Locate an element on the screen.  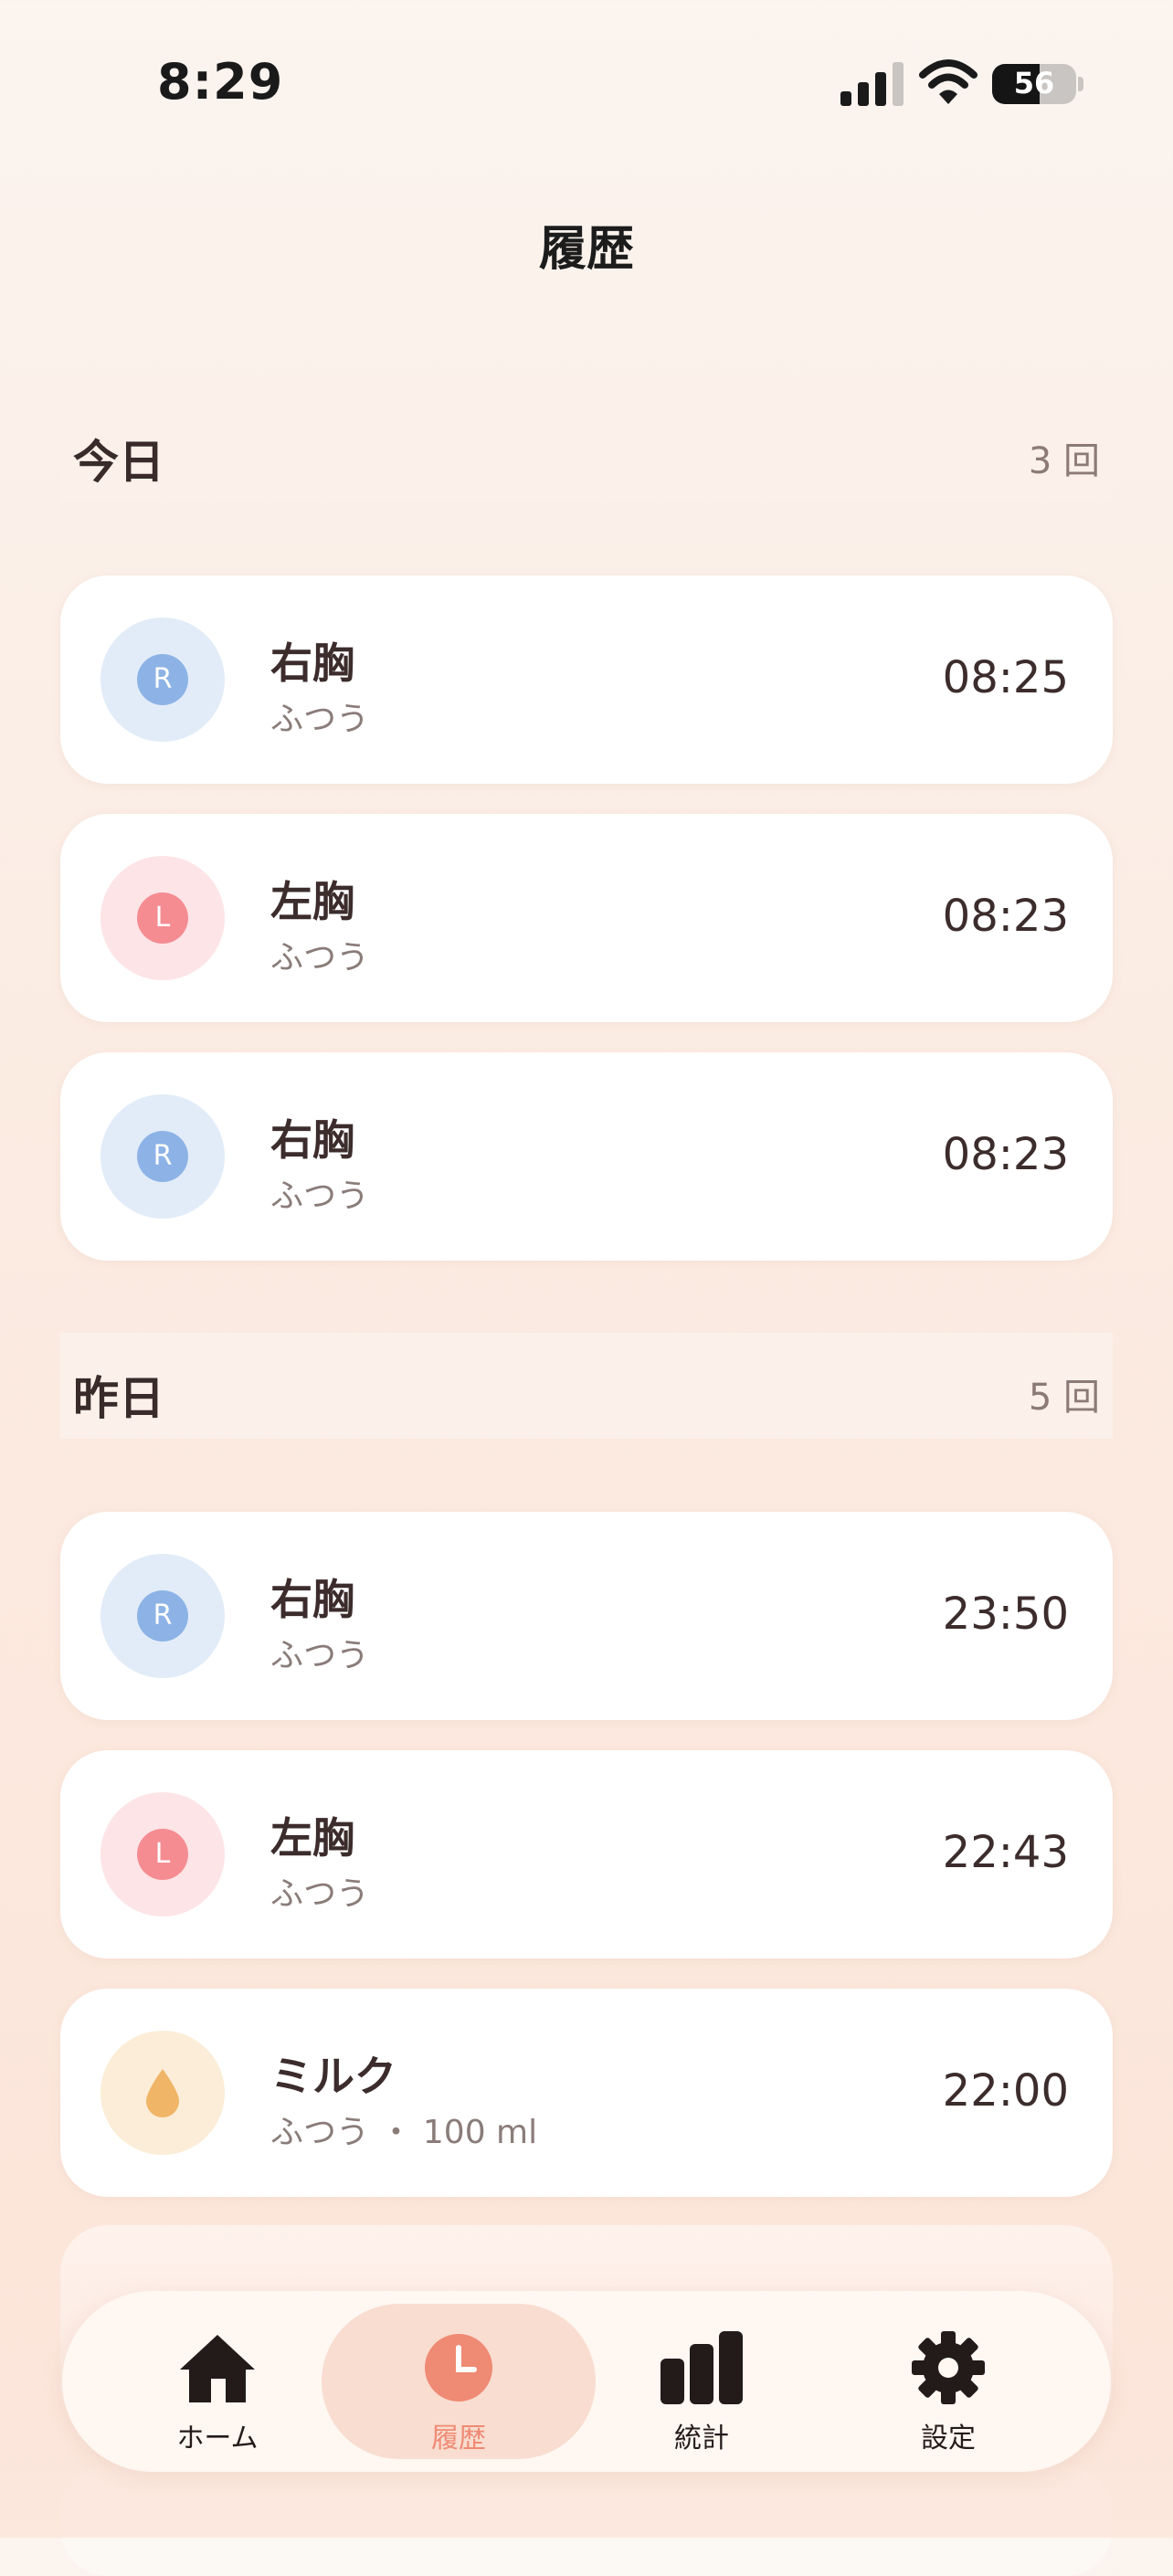
list-item: L 左胸 ふつう 22:43 is located at coordinates (586, 1854).